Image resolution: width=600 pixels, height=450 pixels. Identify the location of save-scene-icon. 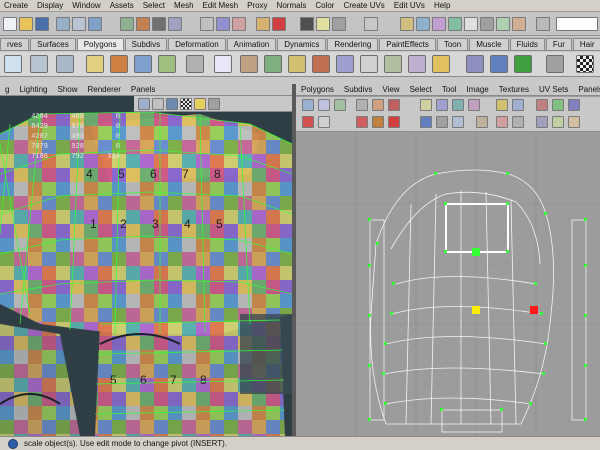
(42, 24).